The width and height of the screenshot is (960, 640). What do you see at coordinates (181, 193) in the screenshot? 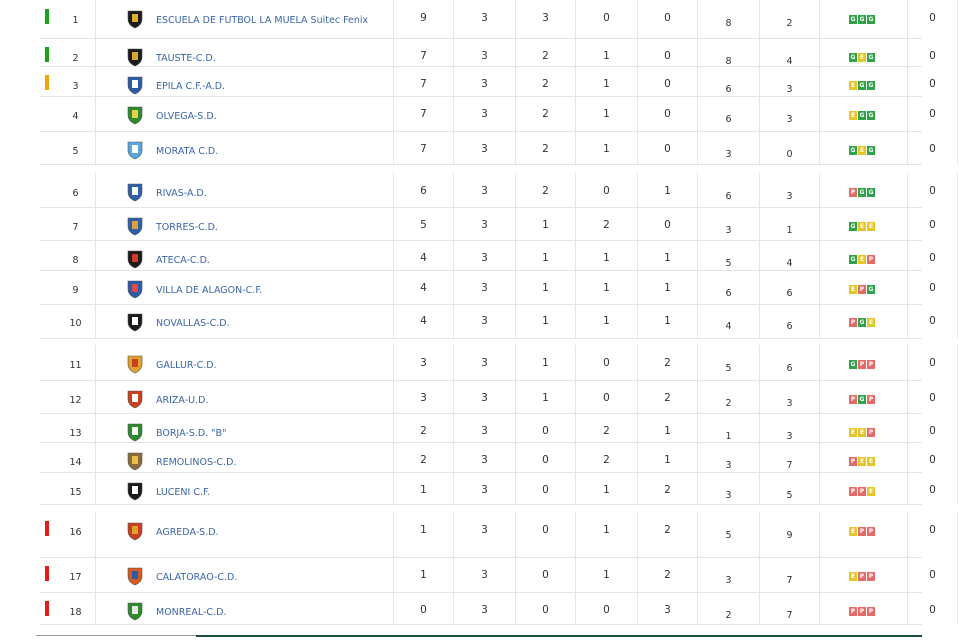
I see `team-name-link: RIVAS-A.D.` at bounding box center [181, 193].